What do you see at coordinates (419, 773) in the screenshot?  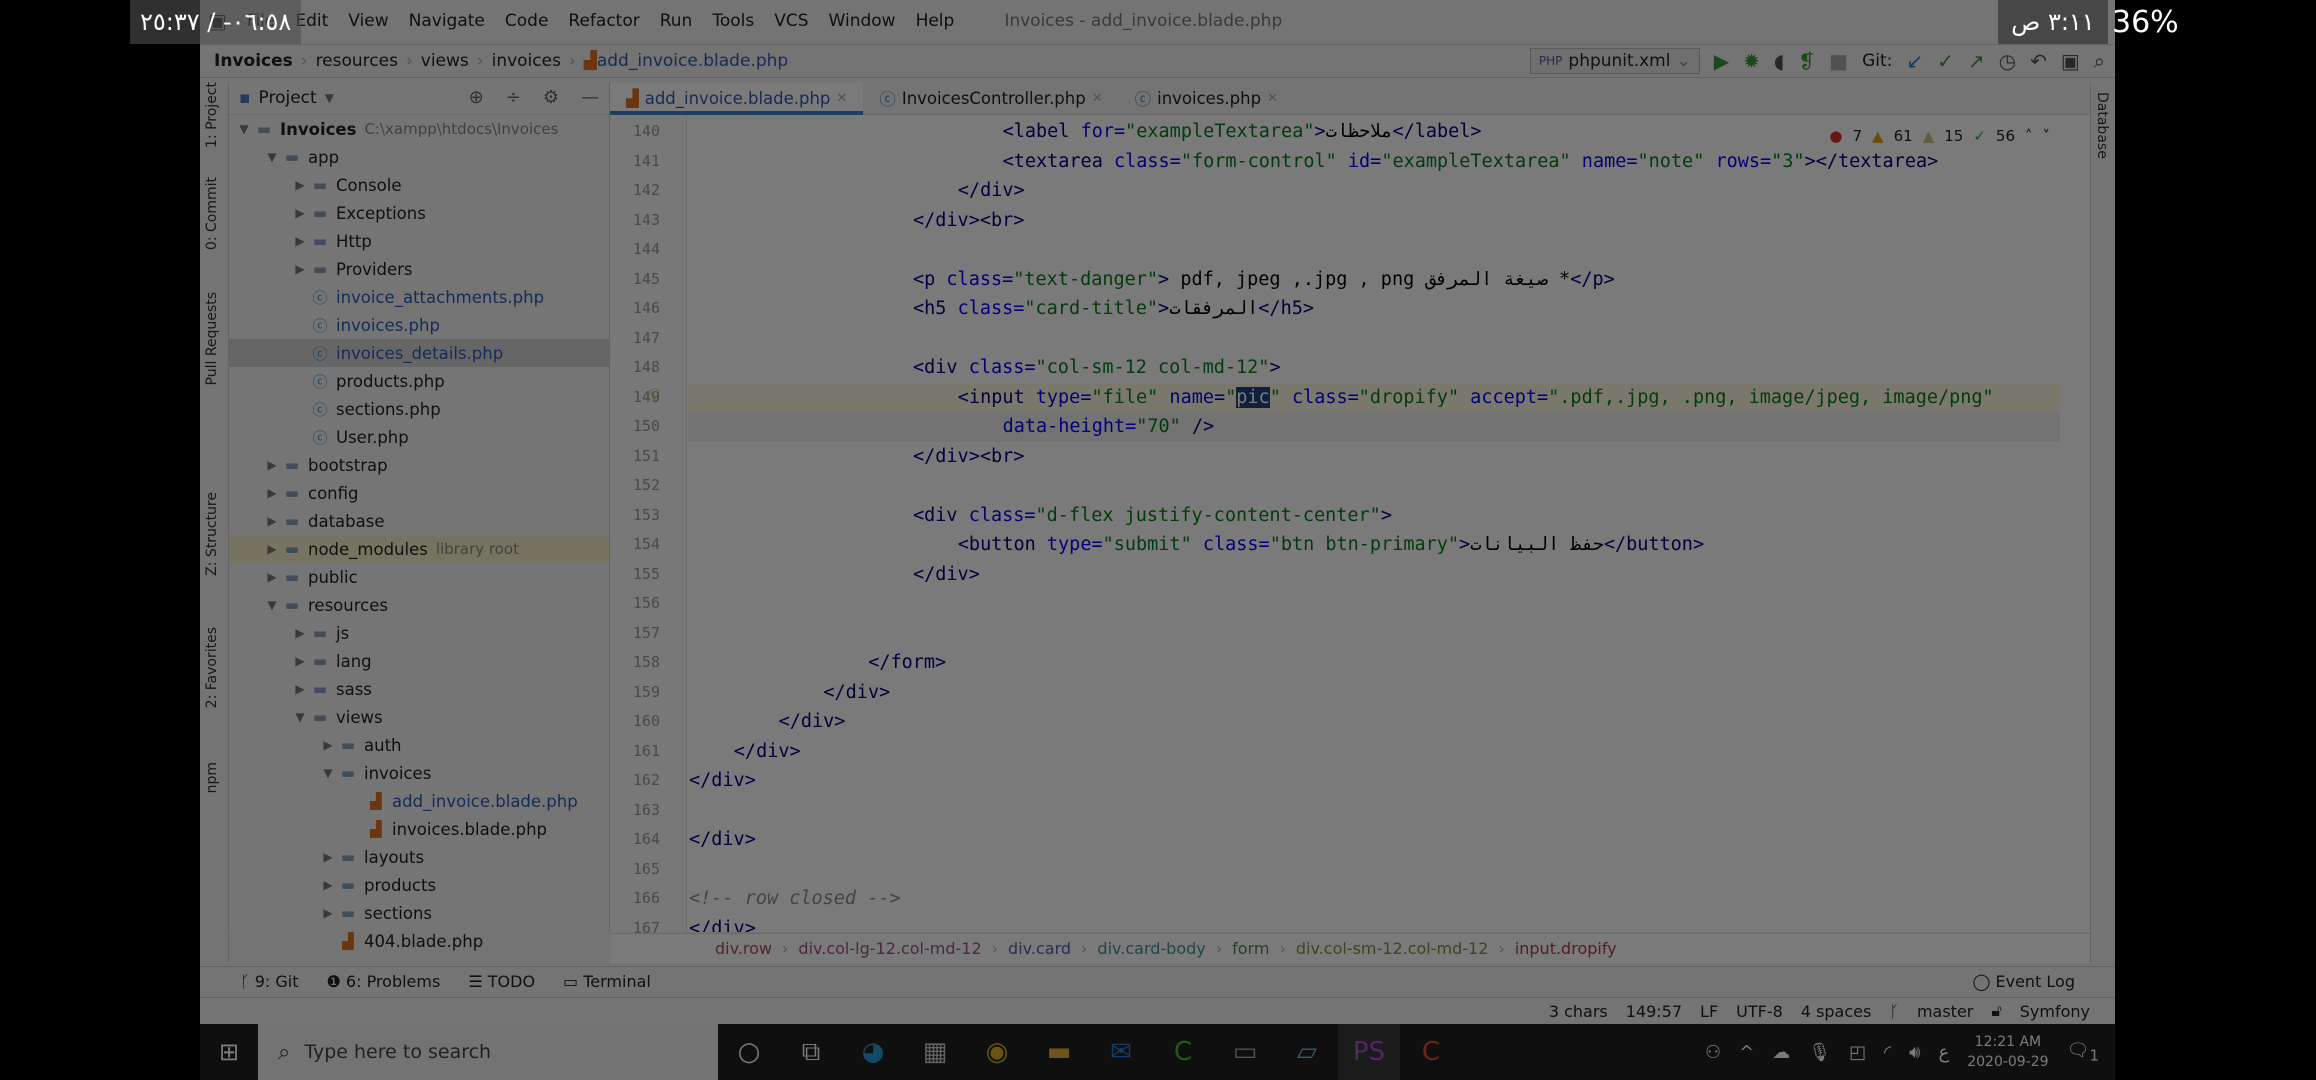 I see `tree-item: ▼ ▬ invoices` at bounding box center [419, 773].